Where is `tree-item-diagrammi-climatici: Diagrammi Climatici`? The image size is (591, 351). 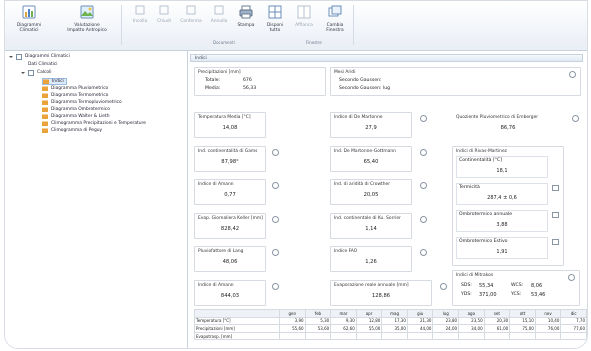
tree-item-diagrammi-climatici: Diagrammi Climatici is located at coordinates (39, 57).